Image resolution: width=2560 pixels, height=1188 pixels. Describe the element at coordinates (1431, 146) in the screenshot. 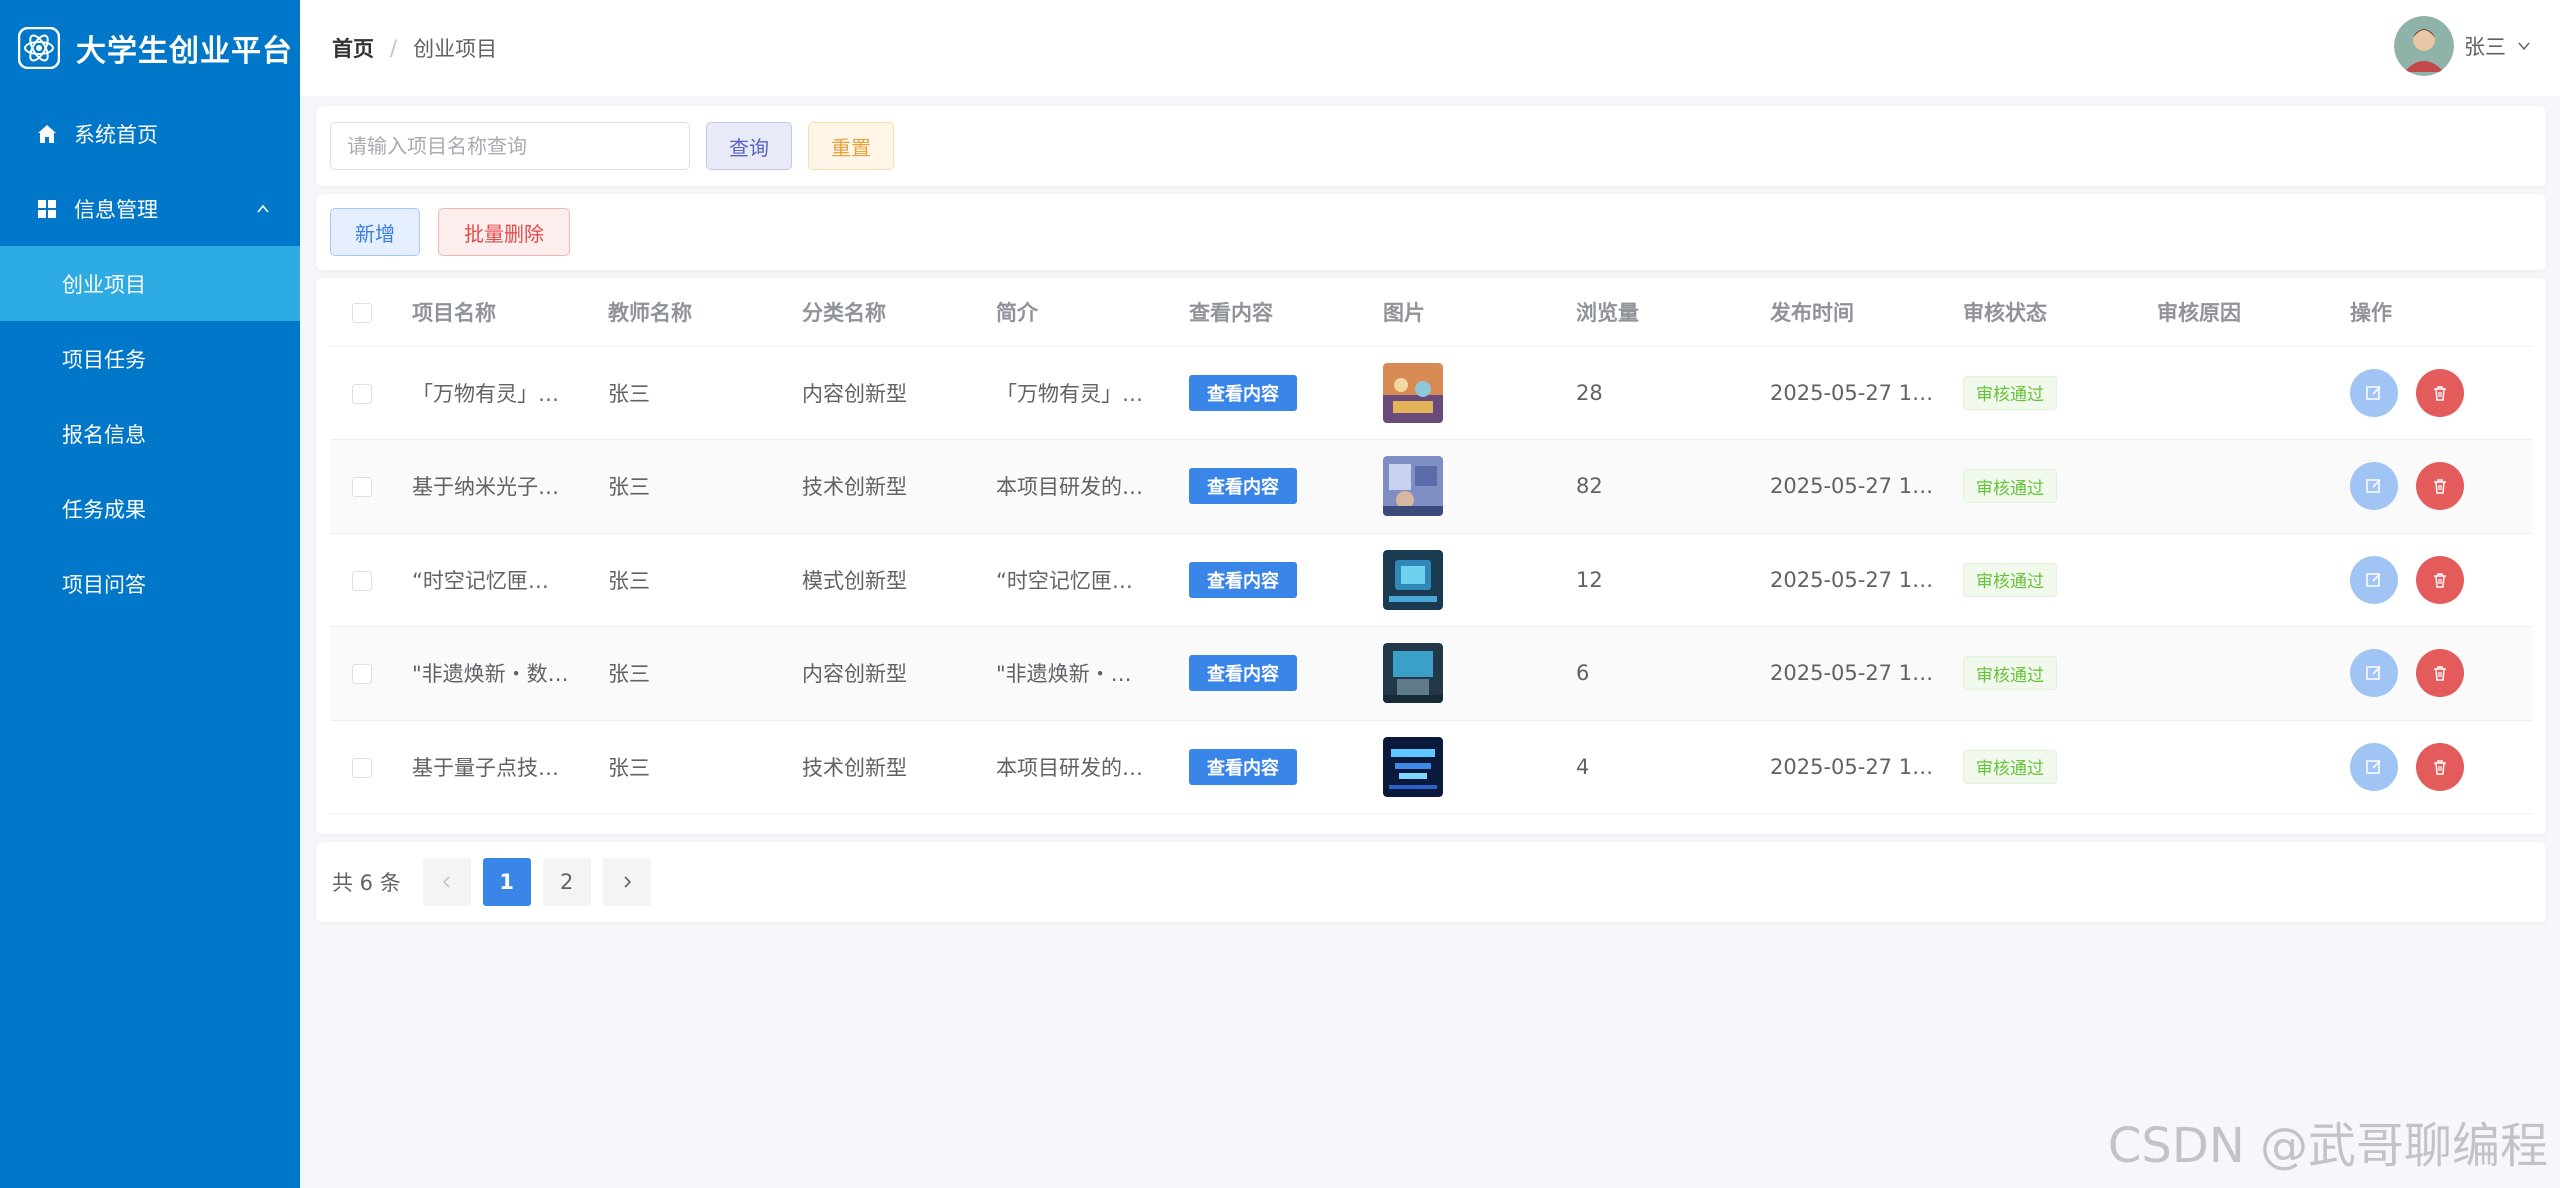

I see `search-bar: 查询 重置` at that location.